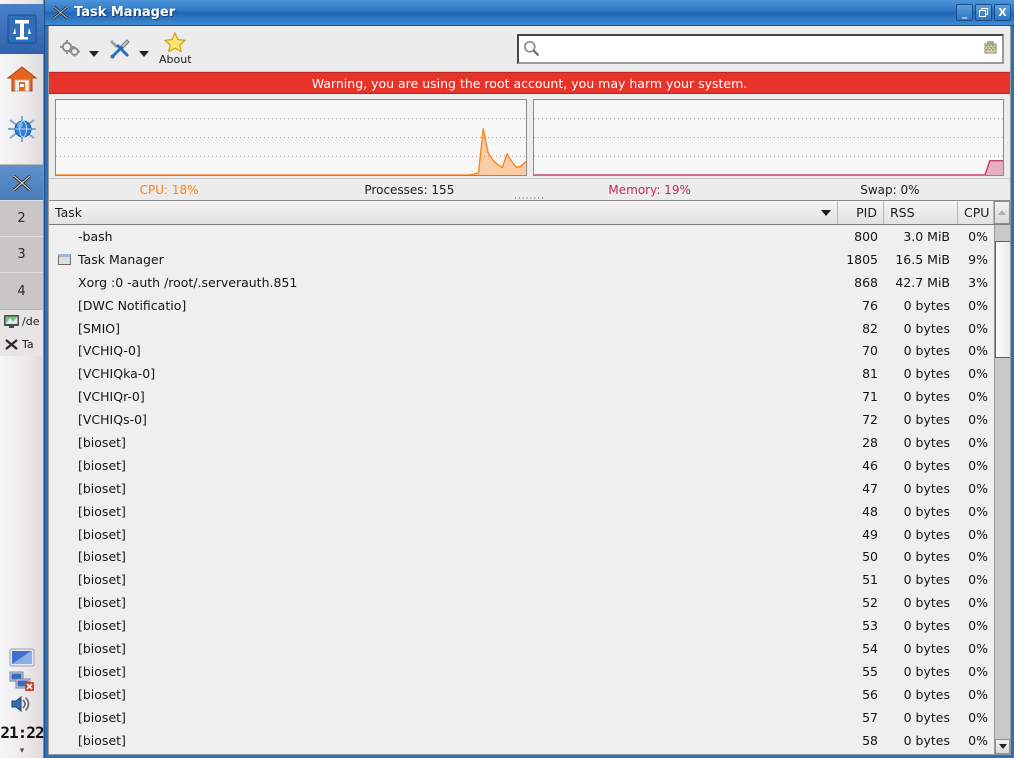  Describe the element at coordinates (443, 419) in the screenshot. I see `cell-task: [VCHIQs-0]` at that location.